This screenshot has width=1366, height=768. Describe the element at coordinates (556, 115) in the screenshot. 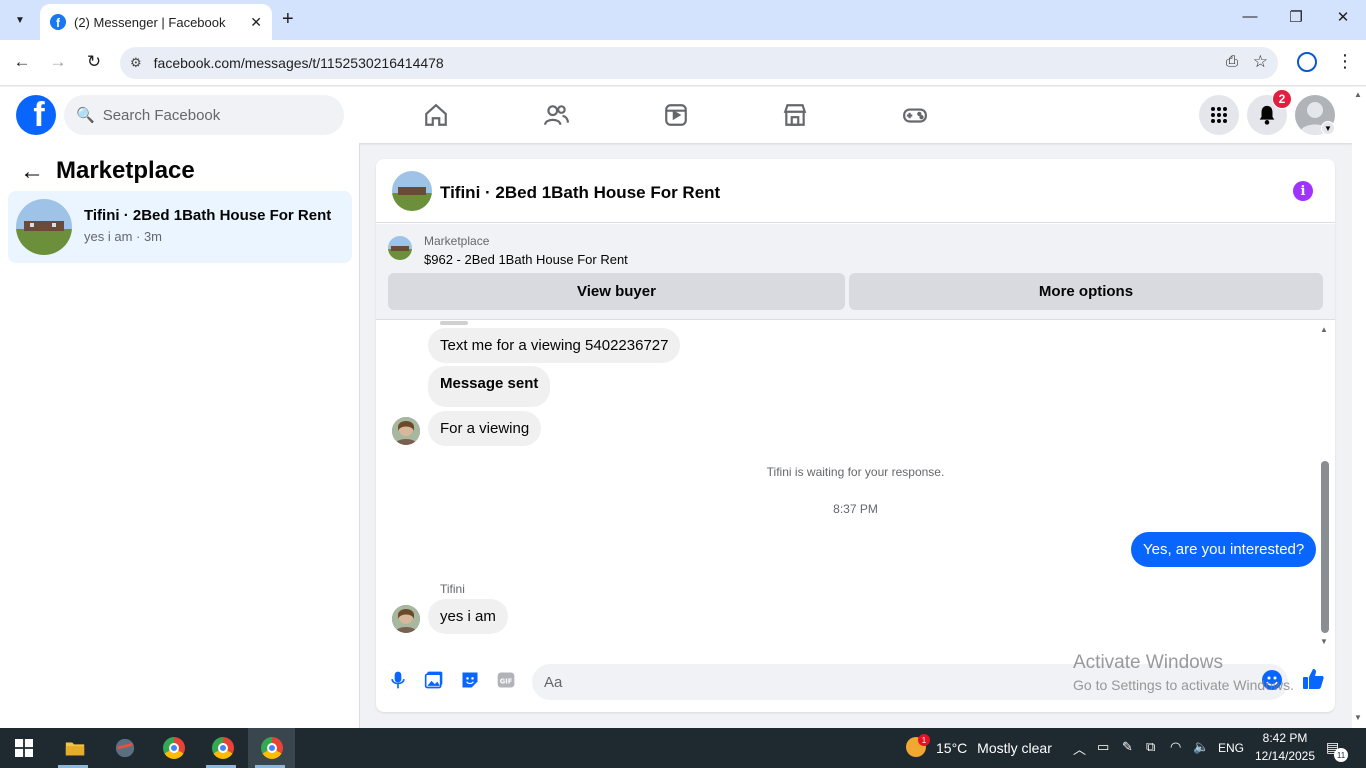

I see `friends-icon` at that location.